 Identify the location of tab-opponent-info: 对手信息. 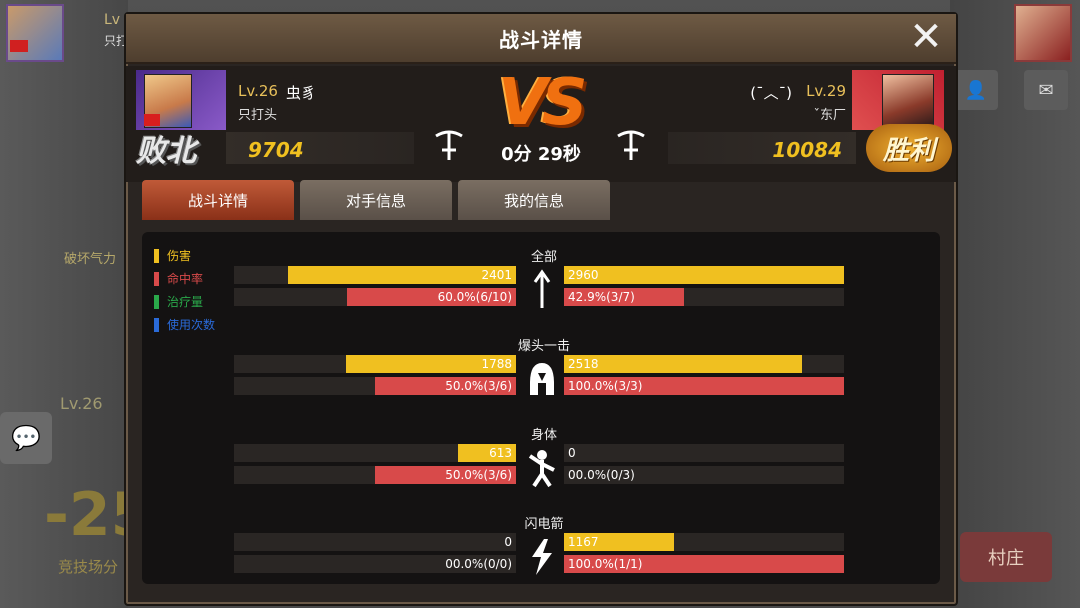
(376, 200).